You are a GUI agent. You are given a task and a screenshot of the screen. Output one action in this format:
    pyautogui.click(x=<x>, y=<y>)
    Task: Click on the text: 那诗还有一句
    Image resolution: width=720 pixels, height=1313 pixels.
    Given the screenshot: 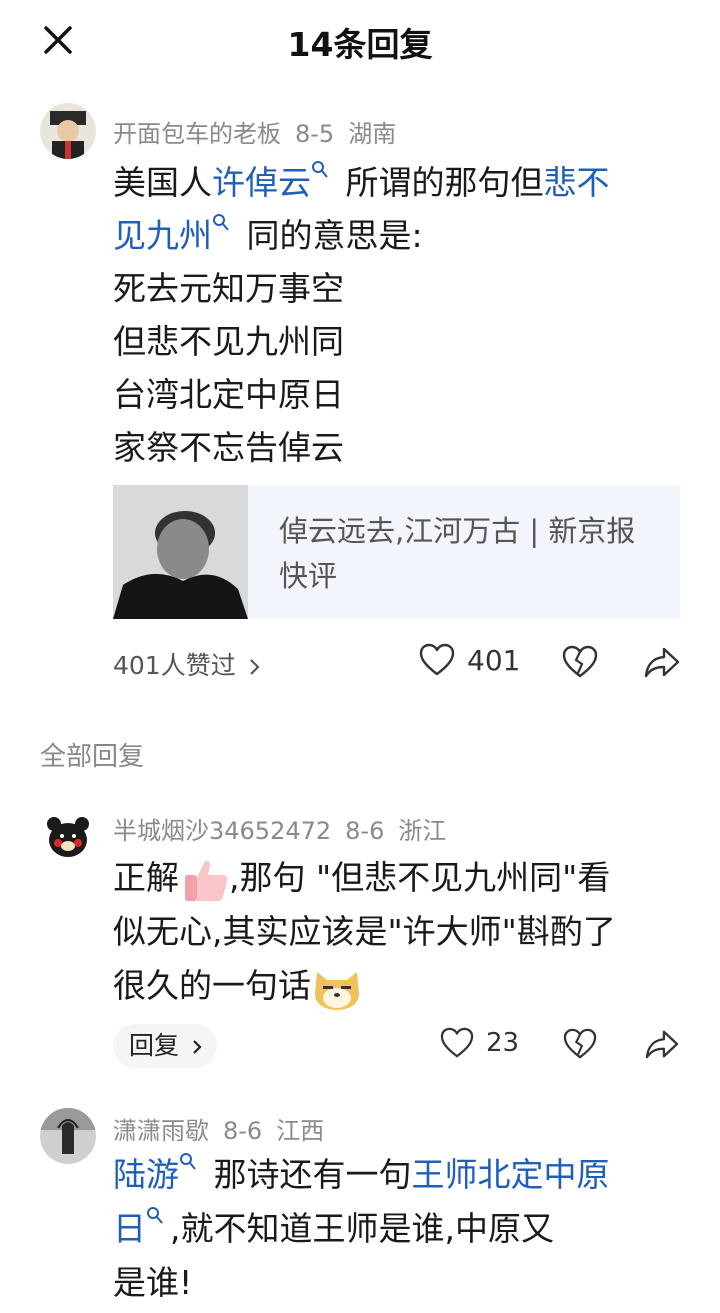 What is the action you would take?
    pyautogui.click(x=307, y=1174)
    